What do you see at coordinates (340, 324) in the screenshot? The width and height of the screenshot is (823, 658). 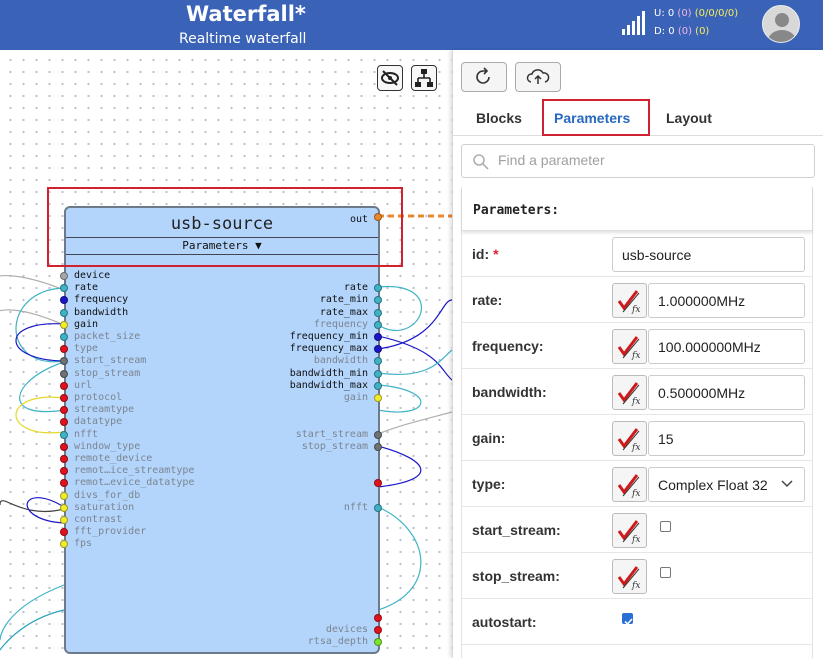 I see `output-port-label: frequency` at bounding box center [340, 324].